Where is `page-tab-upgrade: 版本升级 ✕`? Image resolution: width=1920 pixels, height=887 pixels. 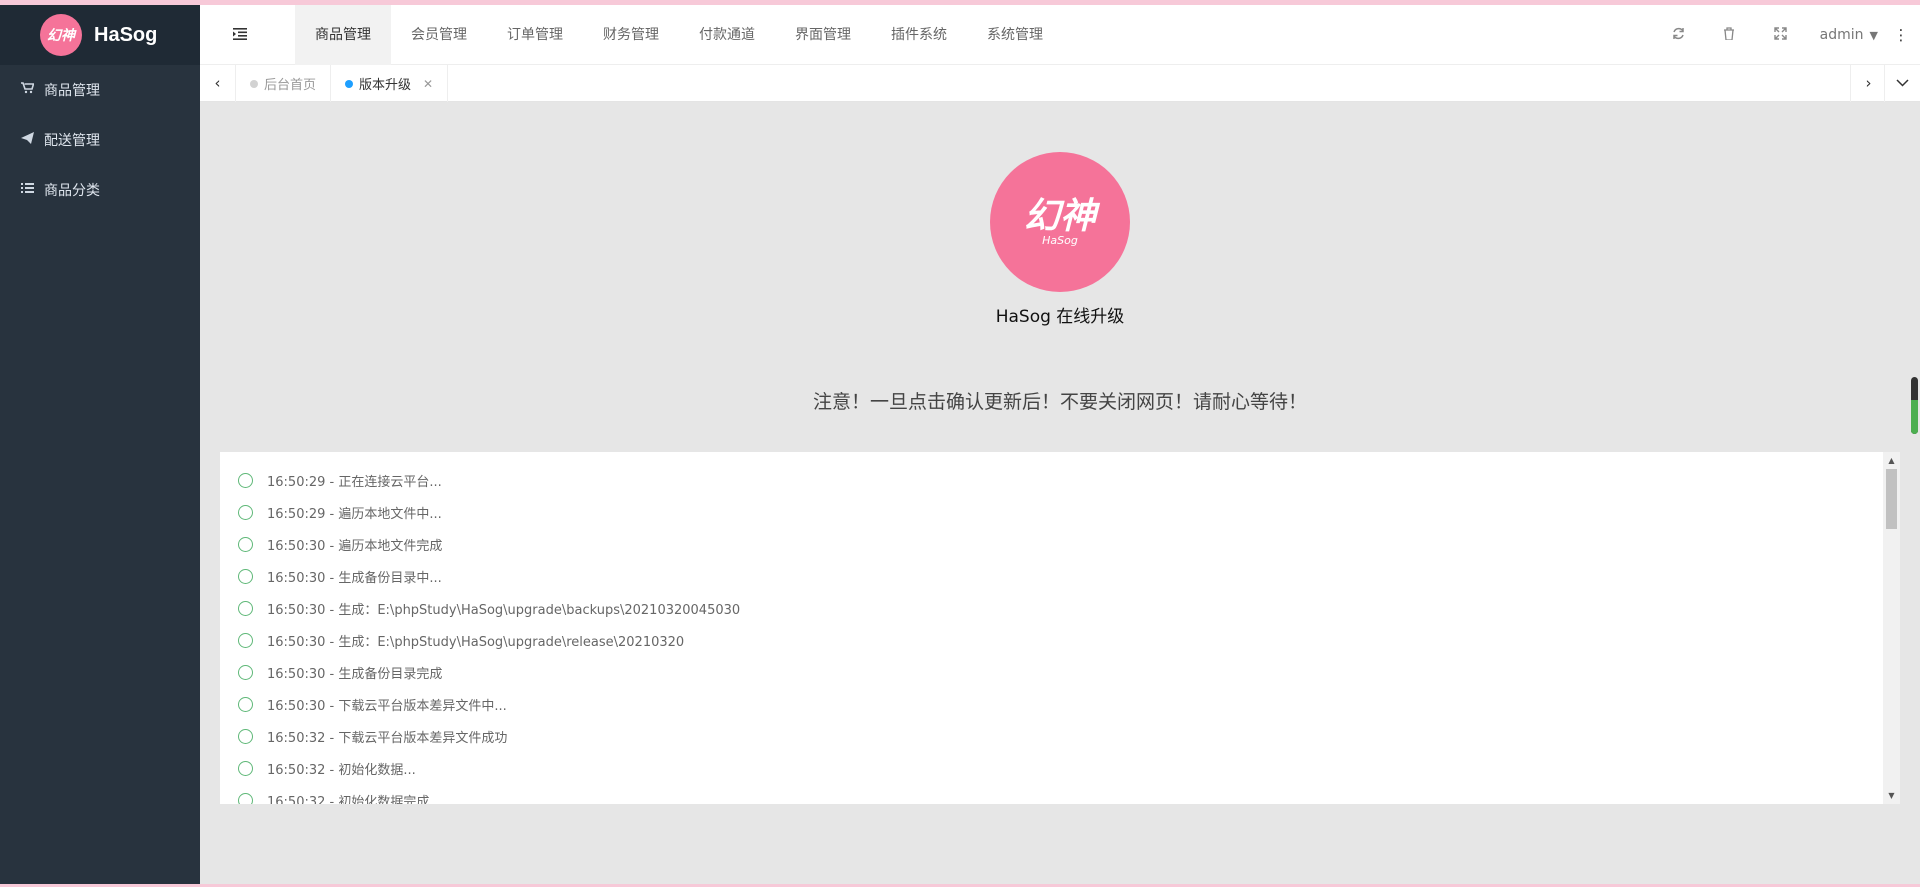 page-tab-upgrade: 版本升级 ✕ is located at coordinates (390, 83).